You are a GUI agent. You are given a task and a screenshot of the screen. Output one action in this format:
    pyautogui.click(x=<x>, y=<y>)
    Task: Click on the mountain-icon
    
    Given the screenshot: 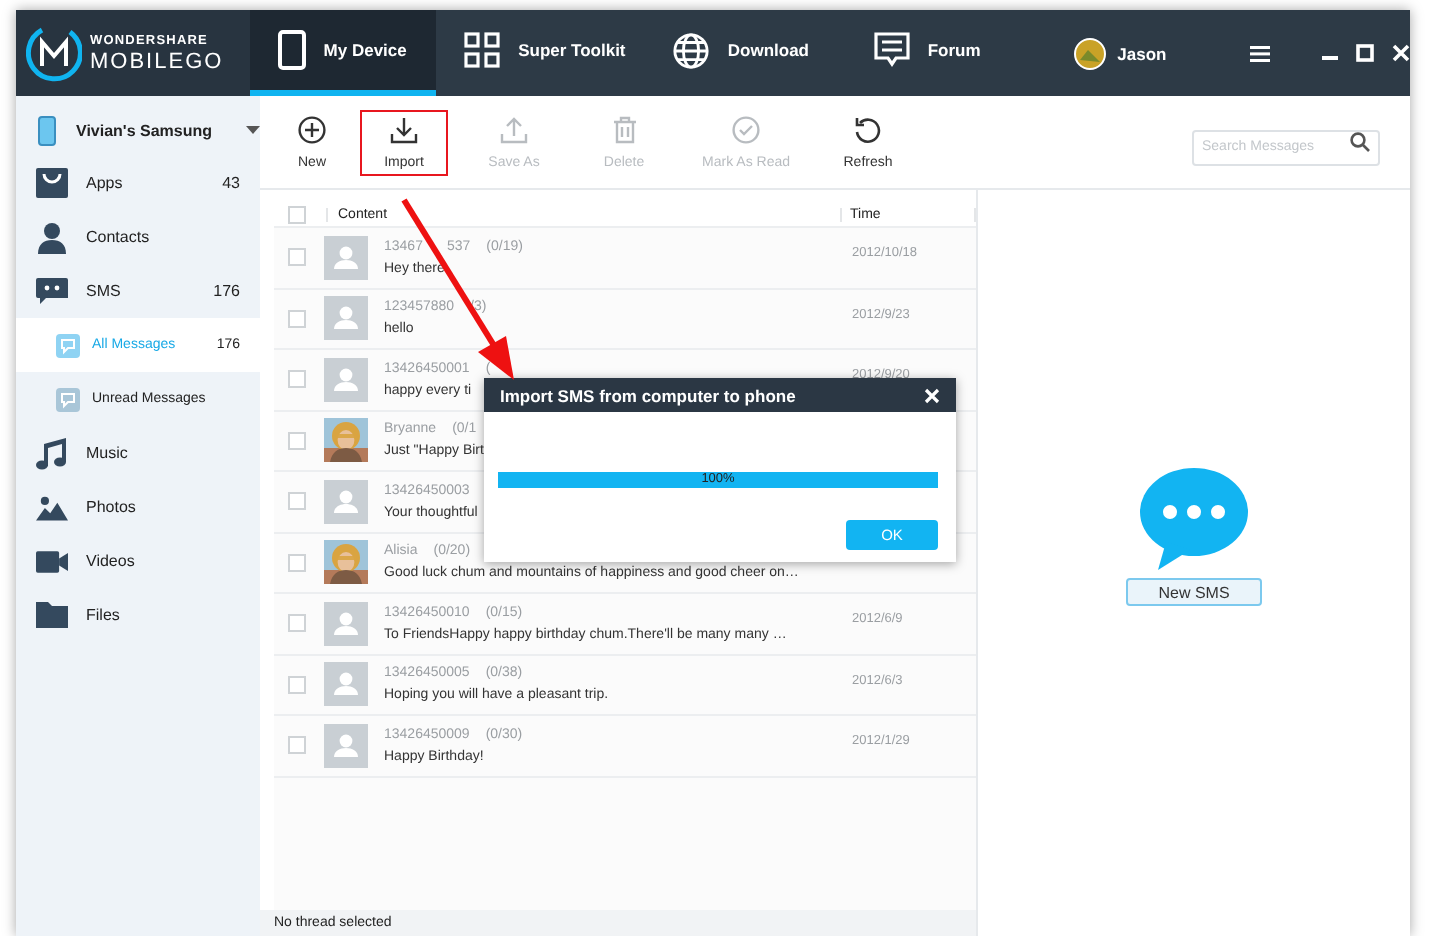 What is the action you would take?
    pyautogui.click(x=52, y=507)
    